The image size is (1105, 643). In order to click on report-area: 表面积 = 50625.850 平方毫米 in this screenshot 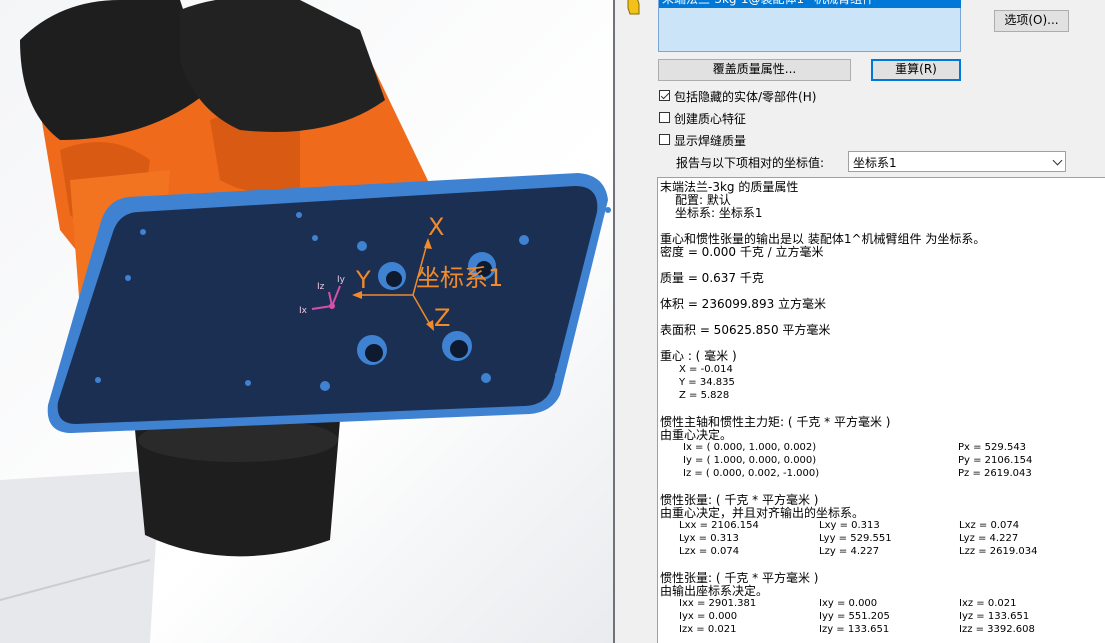, I will do `click(745, 330)`.